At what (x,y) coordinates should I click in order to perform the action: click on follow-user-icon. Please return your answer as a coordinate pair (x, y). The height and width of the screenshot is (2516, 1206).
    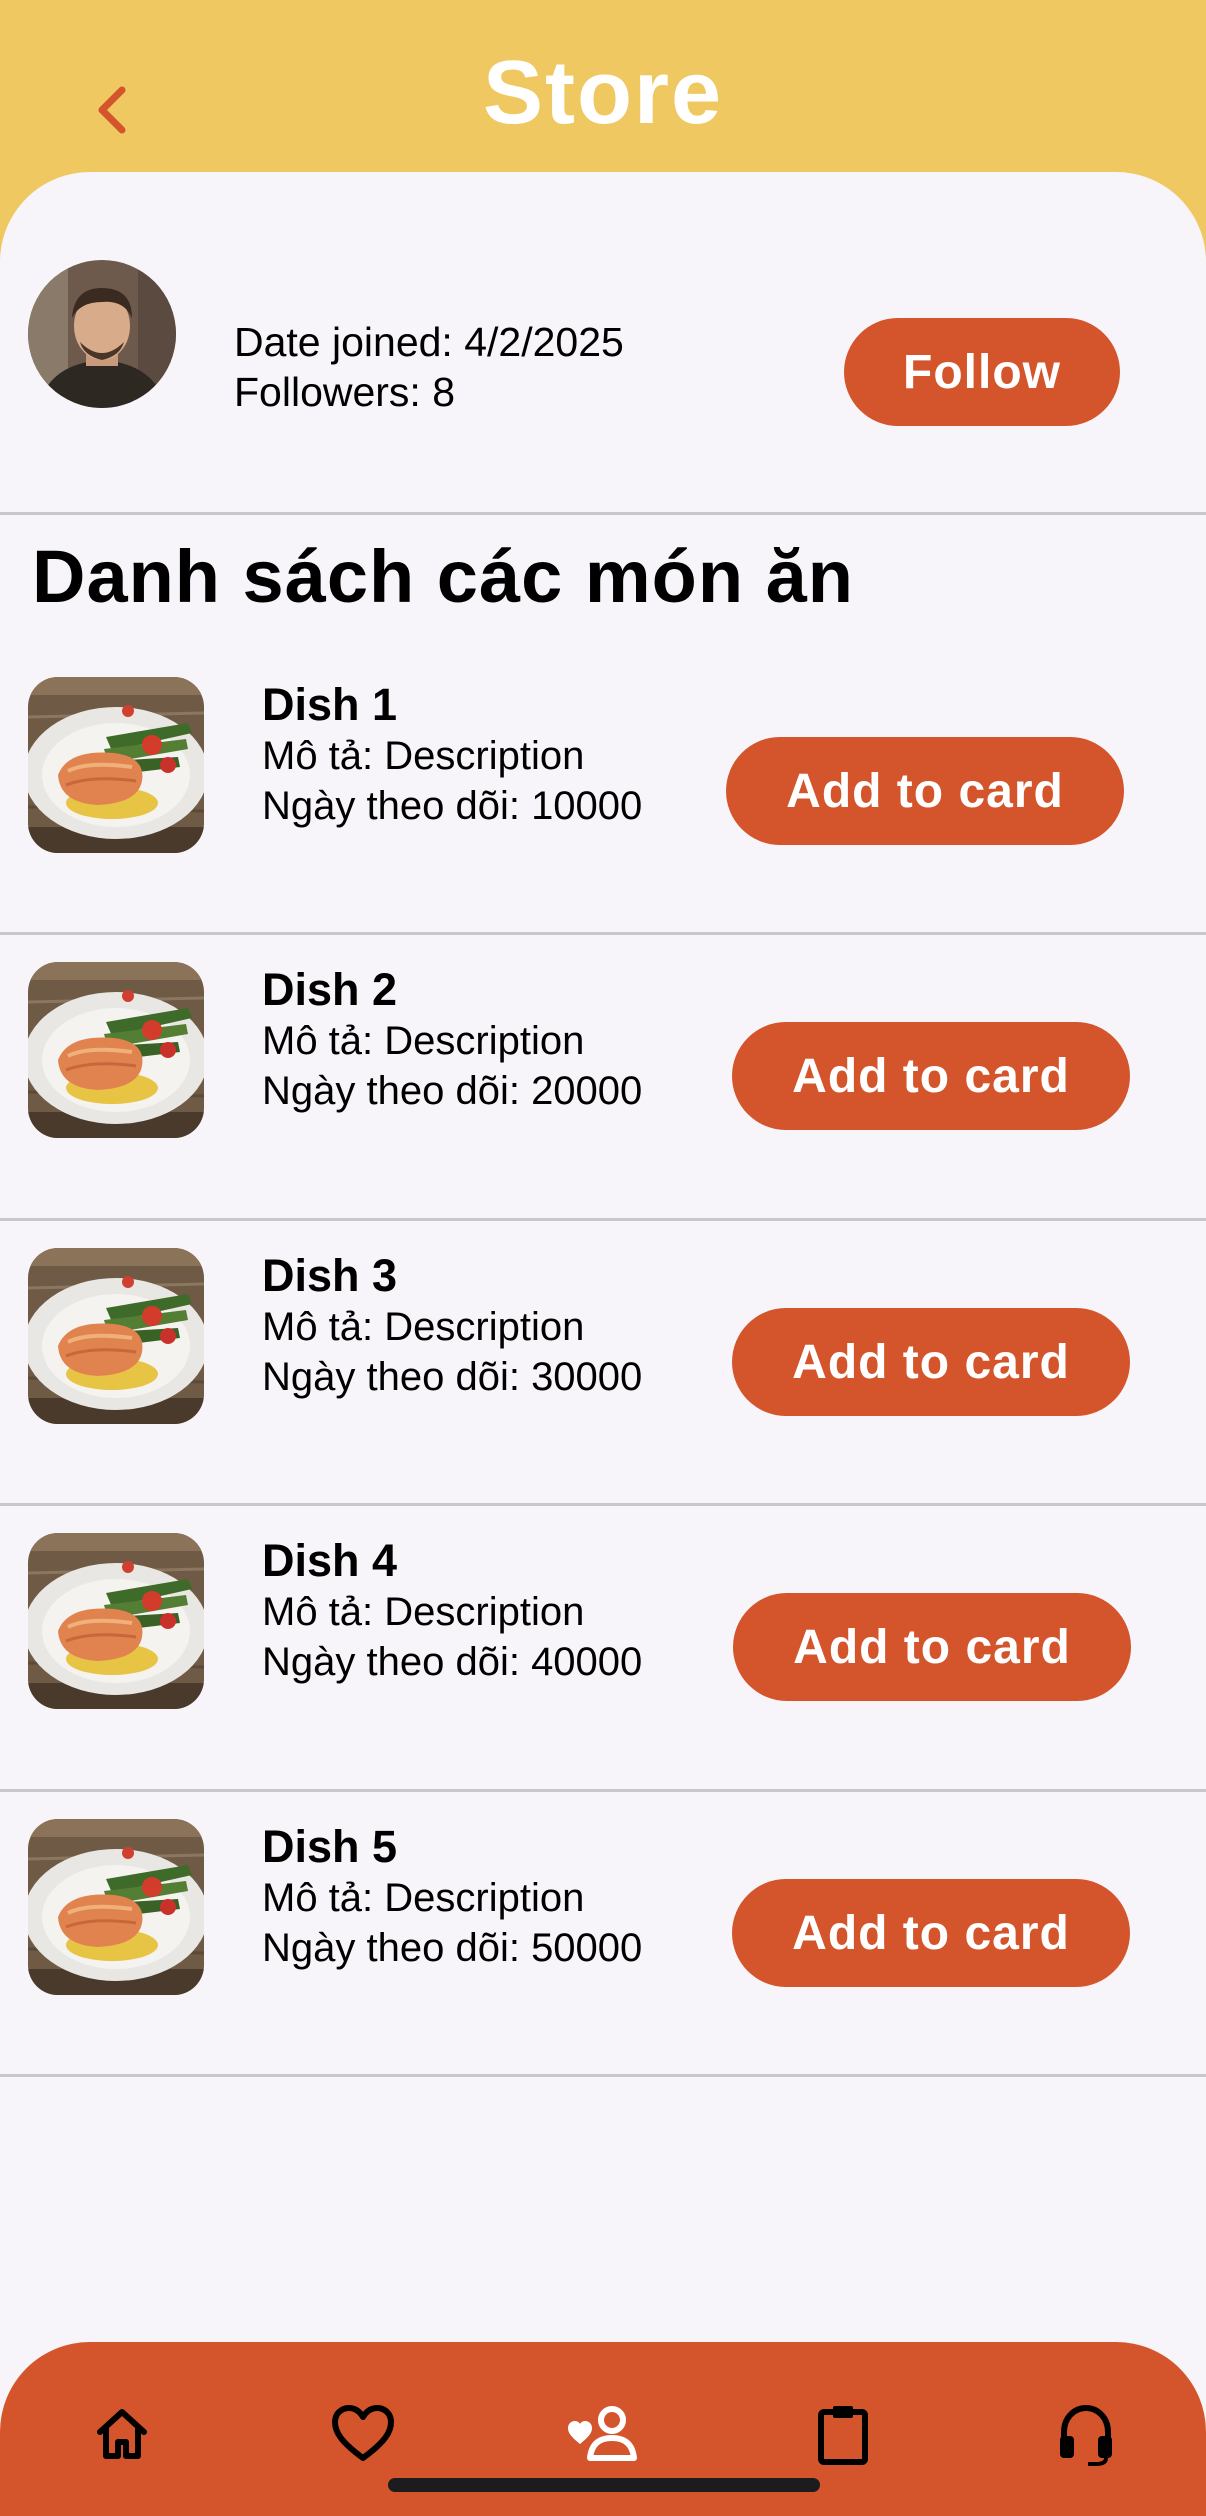
    Looking at the image, I should click on (602, 2433).